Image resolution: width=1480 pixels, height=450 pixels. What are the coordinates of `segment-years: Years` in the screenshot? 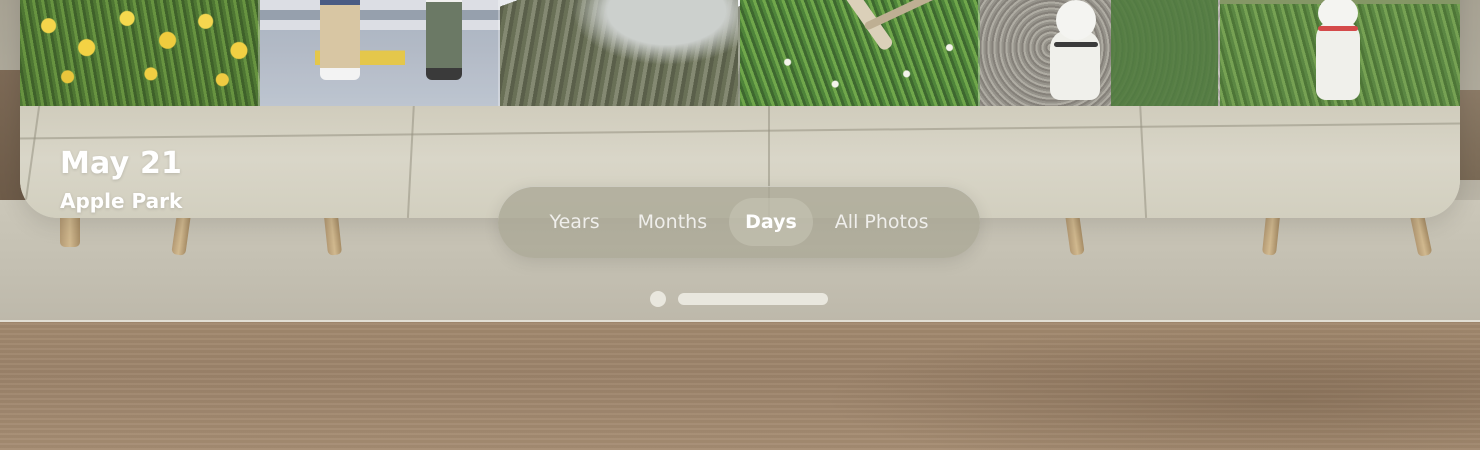 It's located at (575, 222).